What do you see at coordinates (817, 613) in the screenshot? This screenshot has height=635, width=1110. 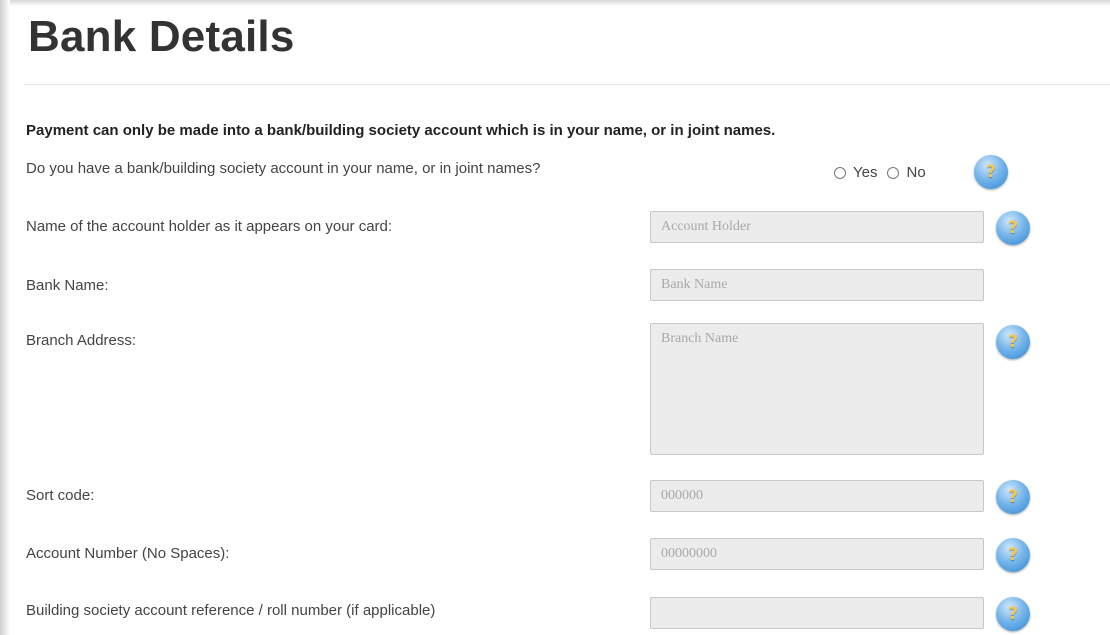 I see `roll-number-input` at bounding box center [817, 613].